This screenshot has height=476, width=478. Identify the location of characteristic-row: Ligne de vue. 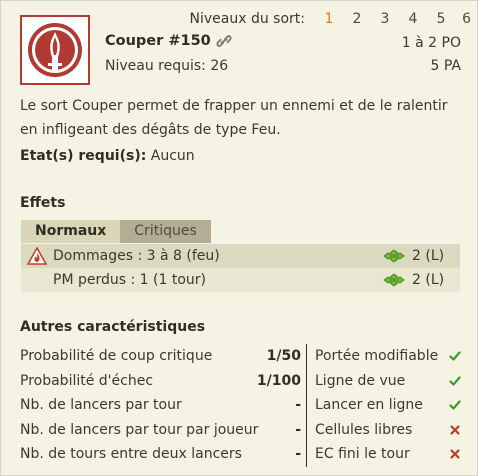
(388, 381).